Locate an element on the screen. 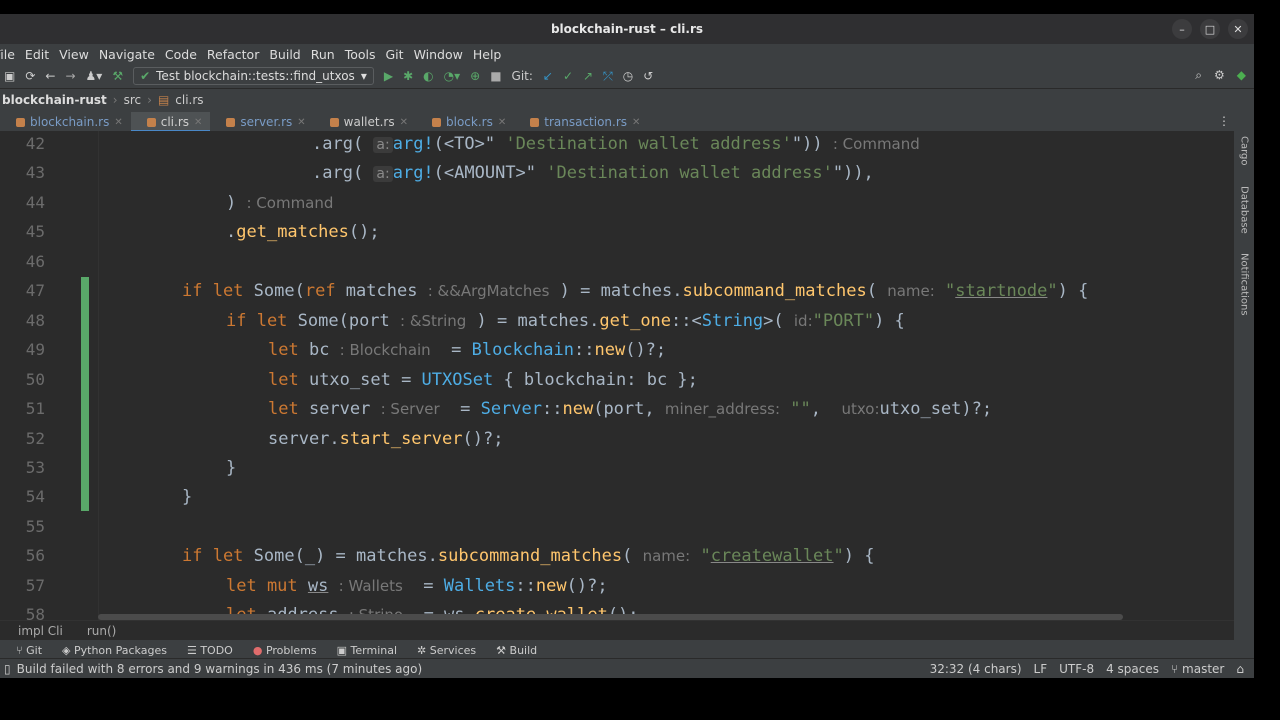  rollback-icon: ↺ is located at coordinates (648, 76).